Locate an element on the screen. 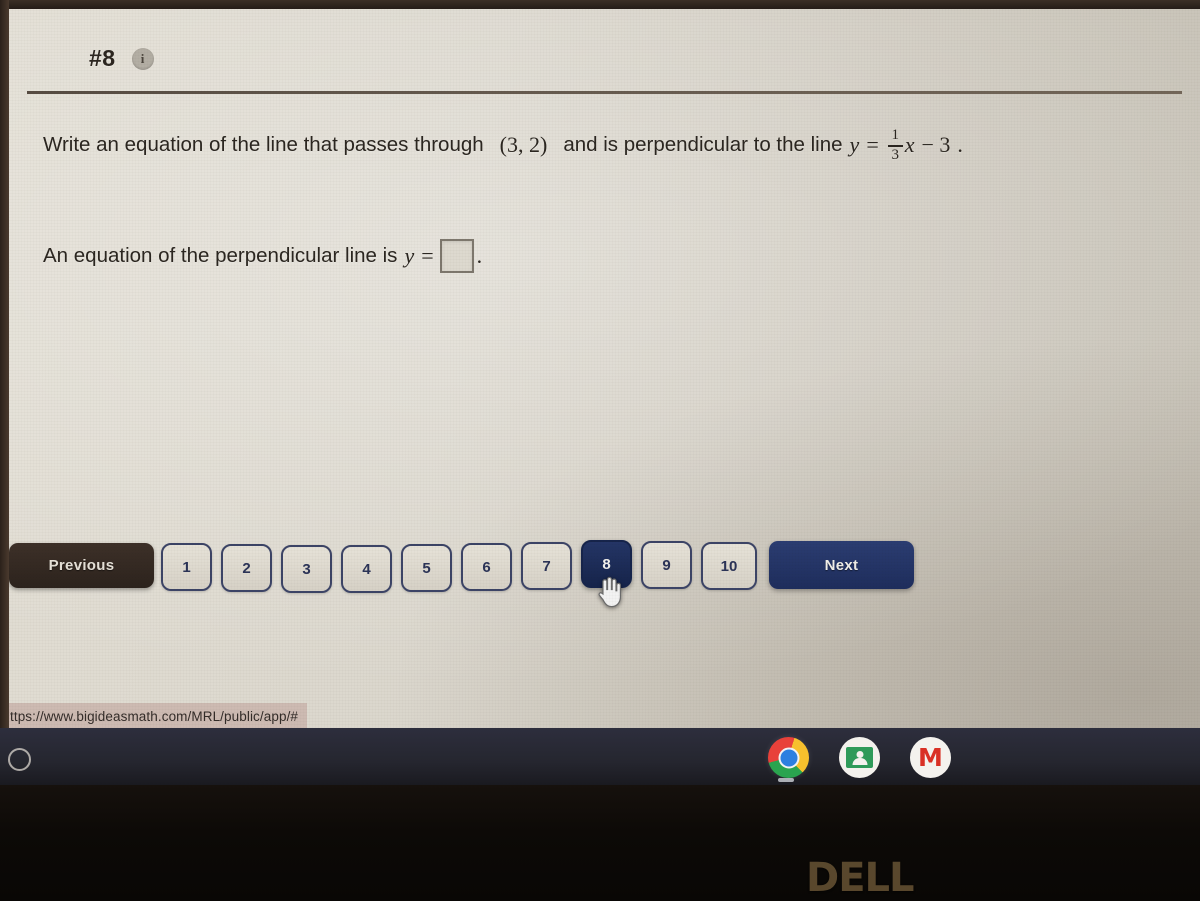  answer-prompt-text: An equation of the perpendicular line is is located at coordinates (220, 255).